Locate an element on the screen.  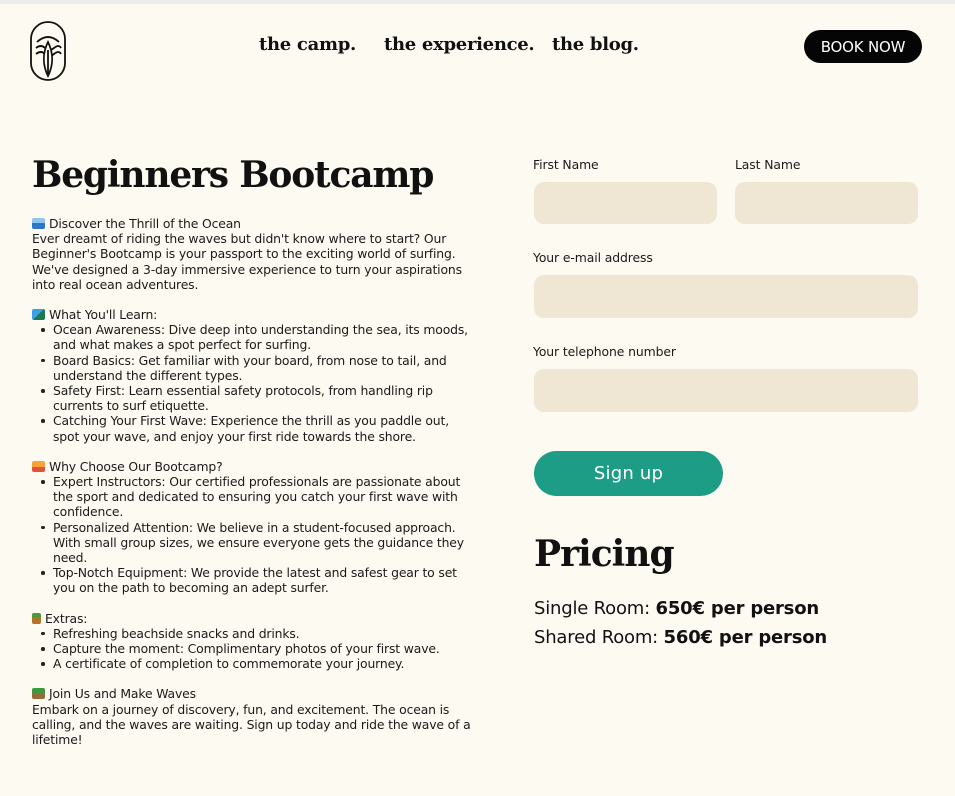
nav-link-the-experience: the experience. is located at coordinates (459, 44).